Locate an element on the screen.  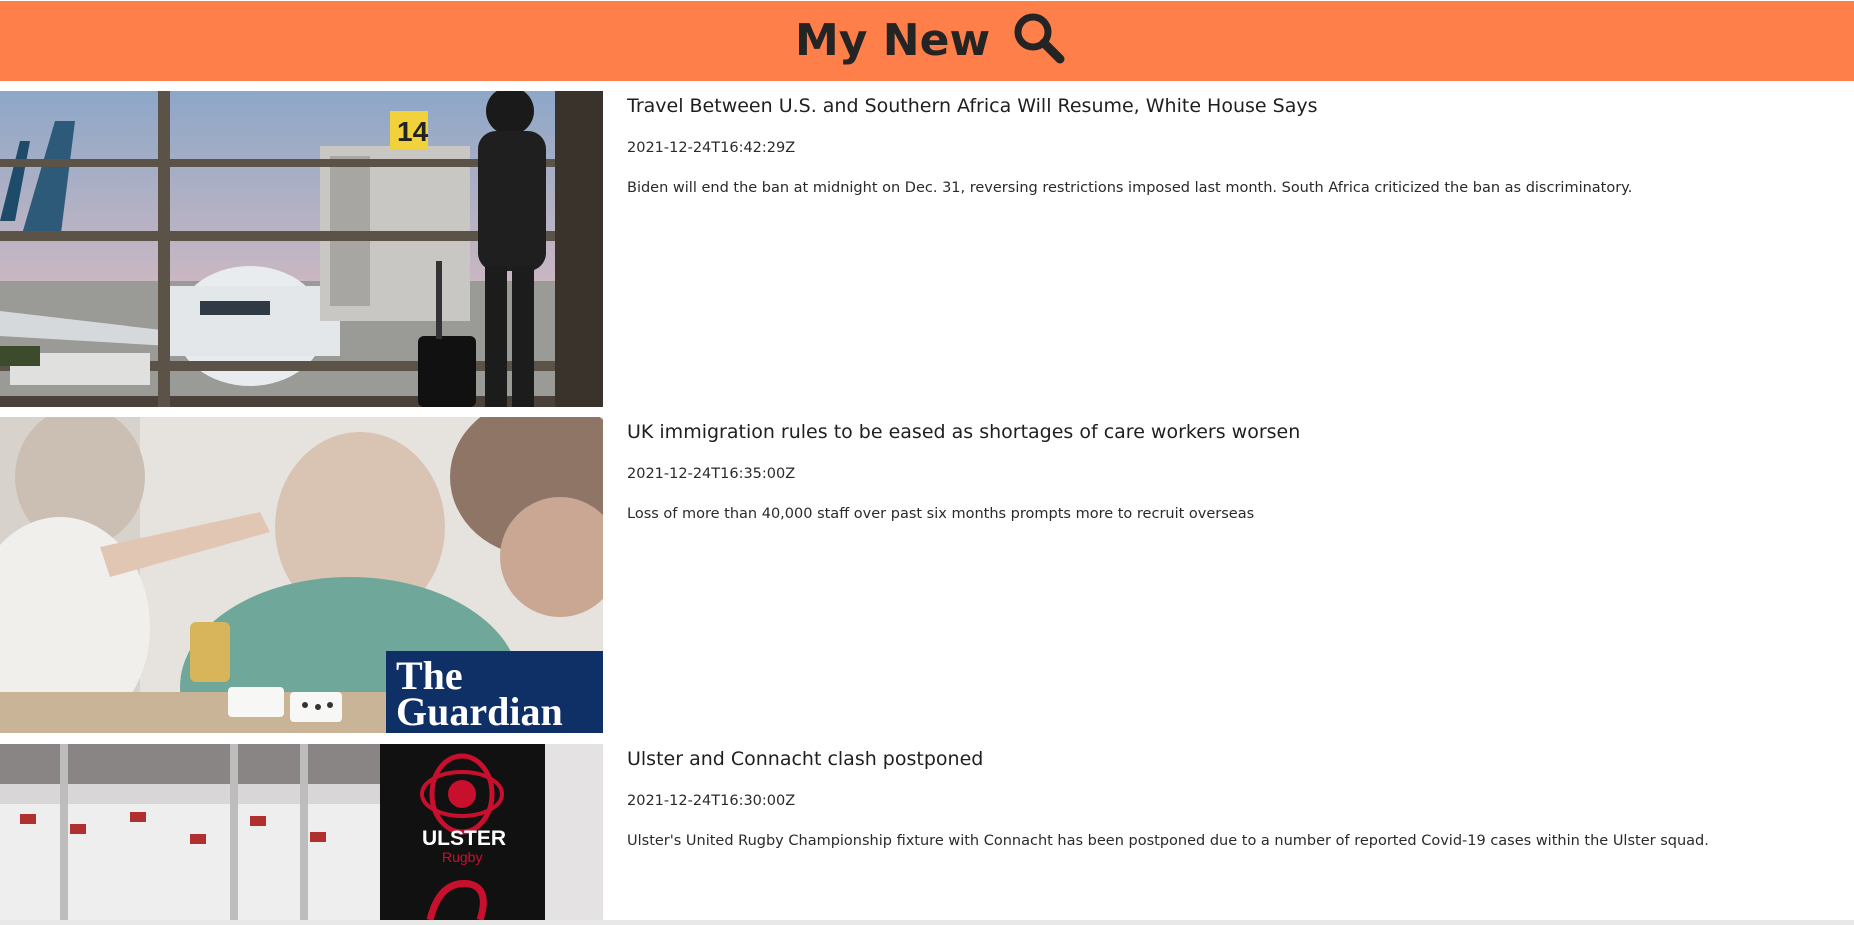
article-thumbnail-care-home: The Guardian is located at coordinates (301, 575).